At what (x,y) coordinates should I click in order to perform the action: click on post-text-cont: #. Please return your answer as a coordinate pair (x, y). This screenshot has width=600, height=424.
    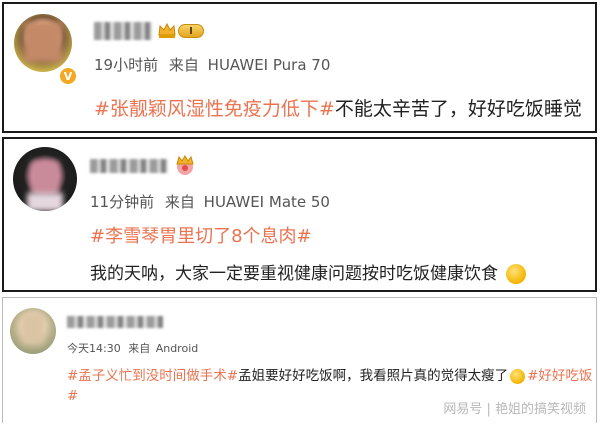
    Looking at the image, I should click on (72, 396).